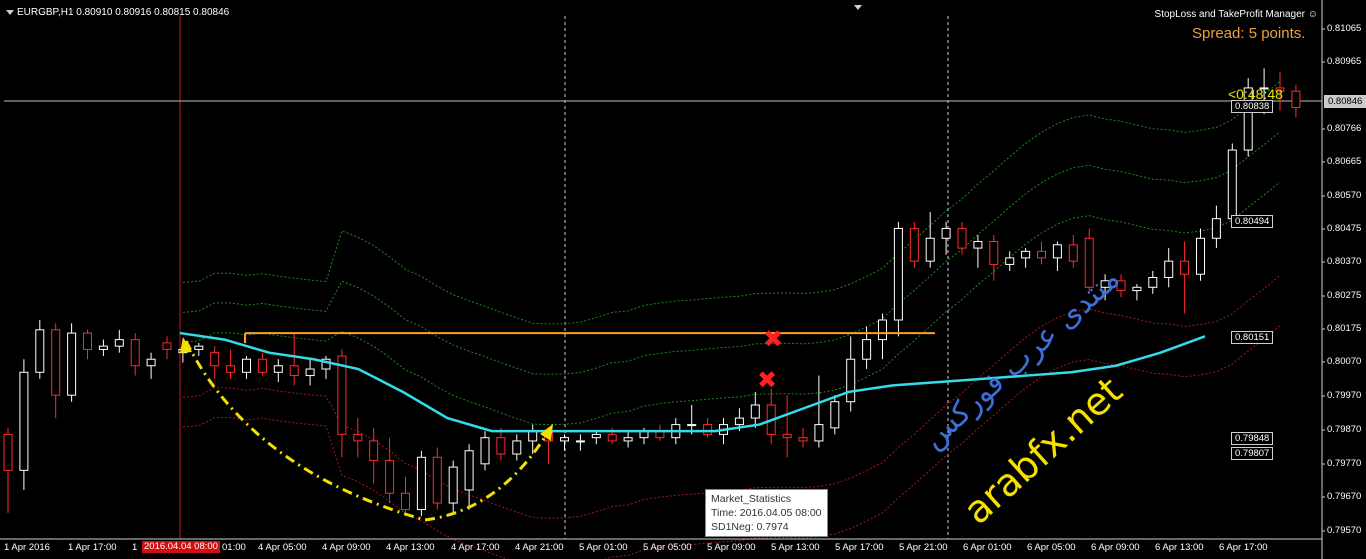 The width and height of the screenshot is (1366, 559). I want to click on chart-shift-marker, so click(858, 7).